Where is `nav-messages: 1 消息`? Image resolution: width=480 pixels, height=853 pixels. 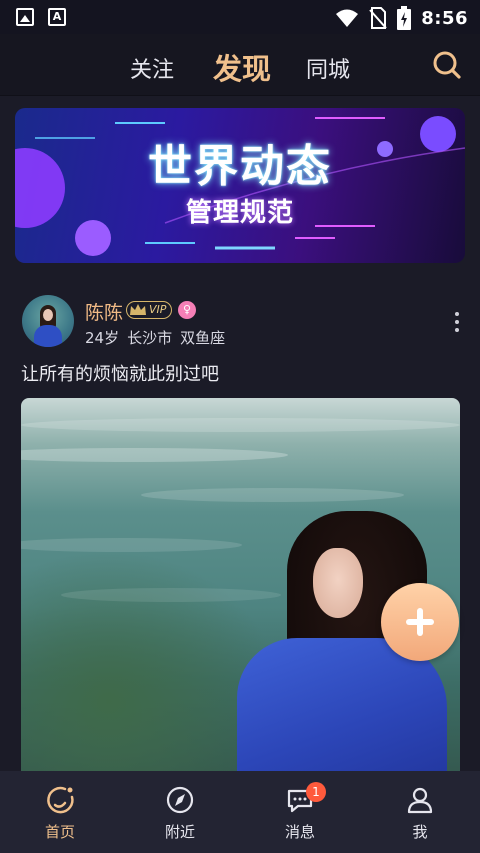 nav-messages: 1 消息 is located at coordinates (300, 812).